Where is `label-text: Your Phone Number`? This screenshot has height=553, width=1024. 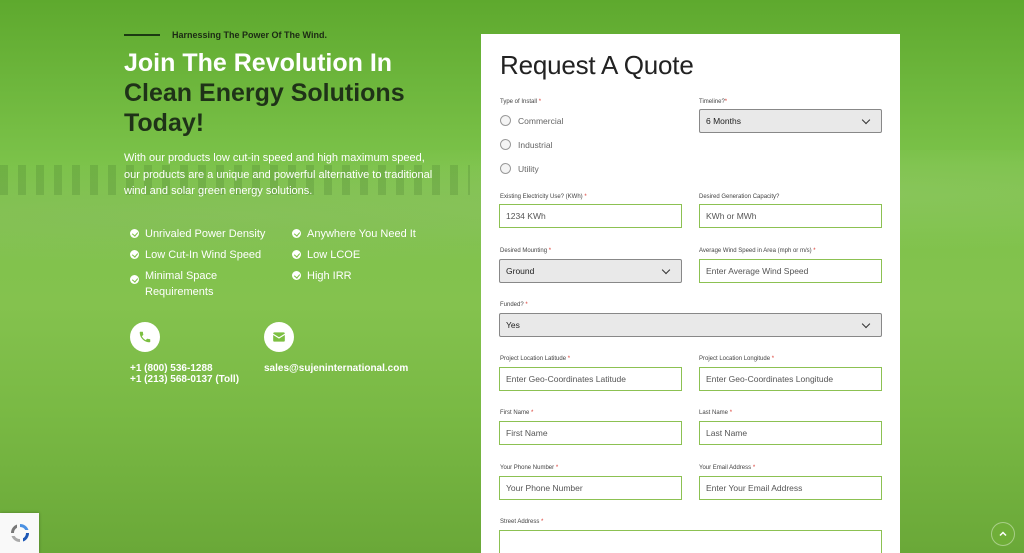 label-text: Your Phone Number is located at coordinates (527, 468).